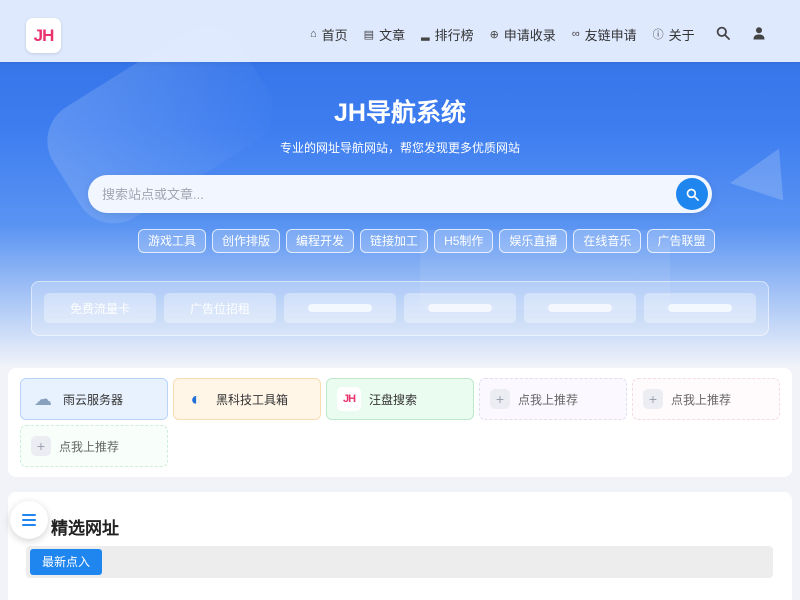 The image size is (800, 600). I want to click on nav-label: 关于, so click(681, 35).